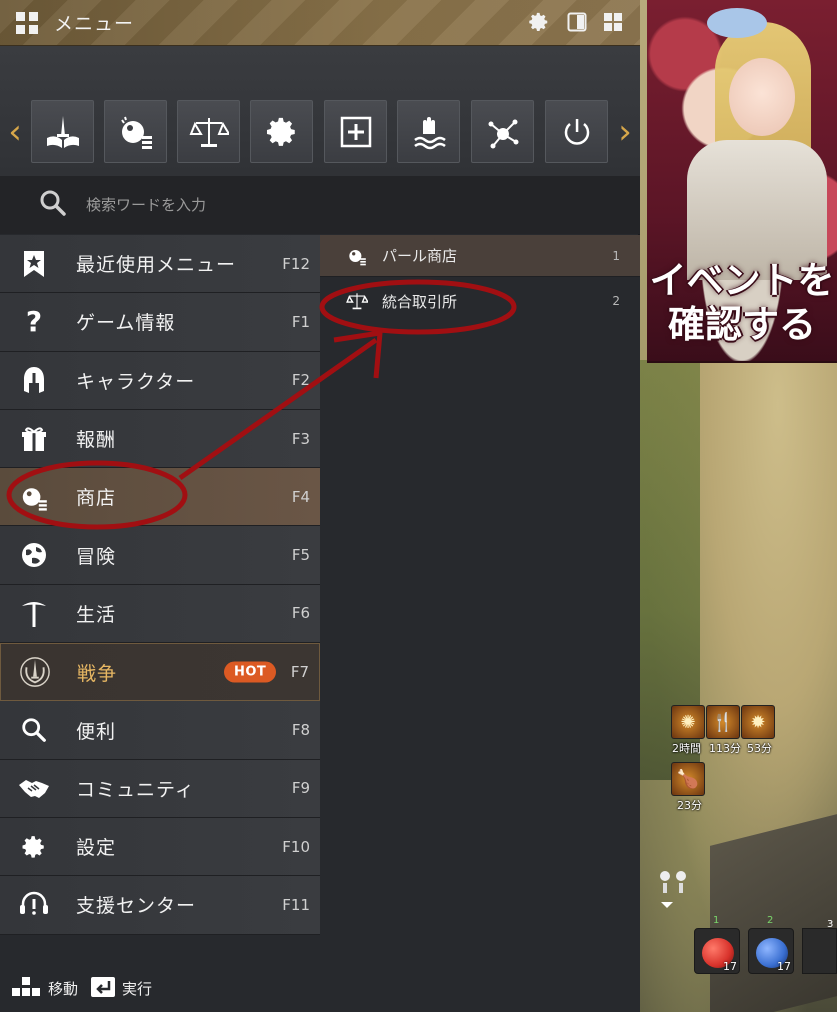 This screenshot has height=1012, width=837. I want to click on network-icon, so click(503, 133).